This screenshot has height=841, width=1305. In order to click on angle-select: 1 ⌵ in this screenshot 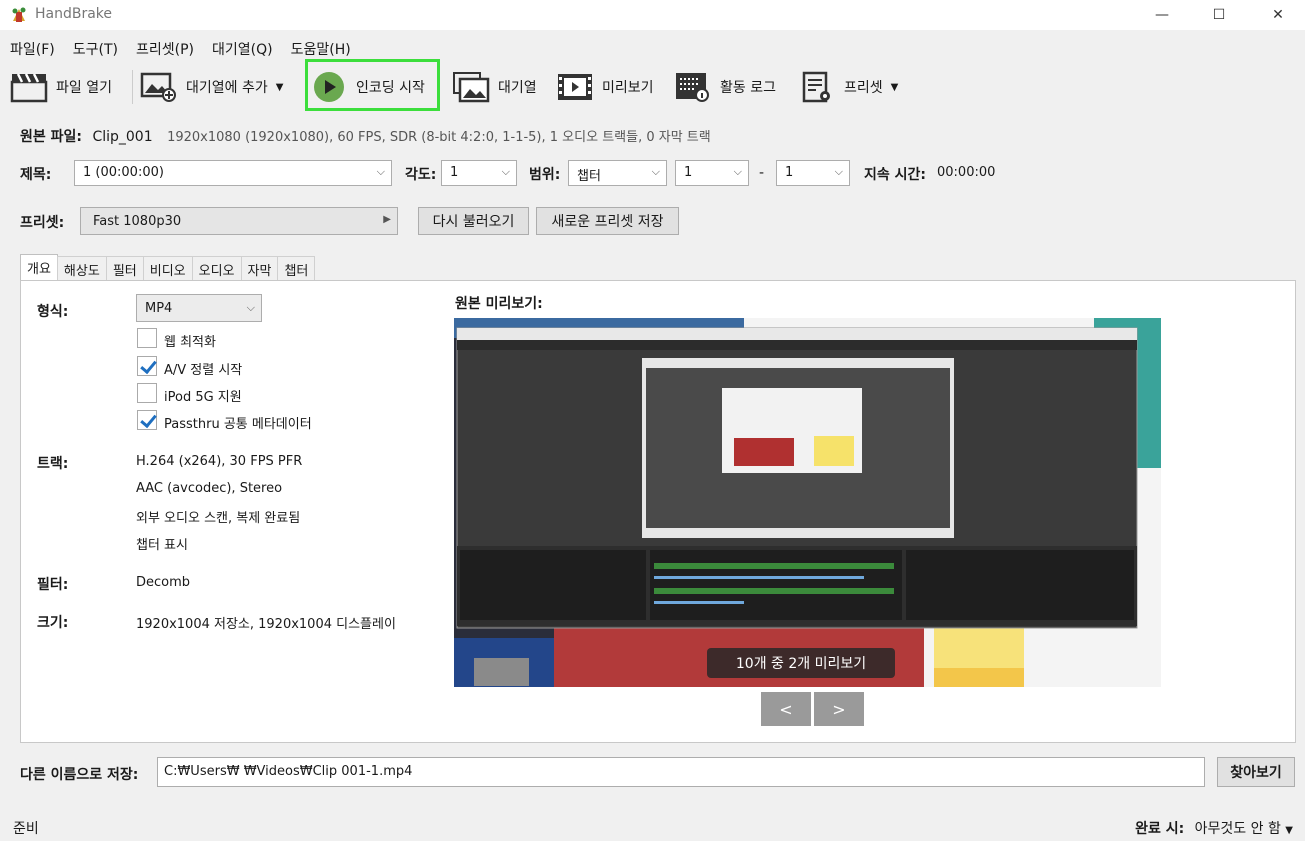, I will do `click(479, 173)`.